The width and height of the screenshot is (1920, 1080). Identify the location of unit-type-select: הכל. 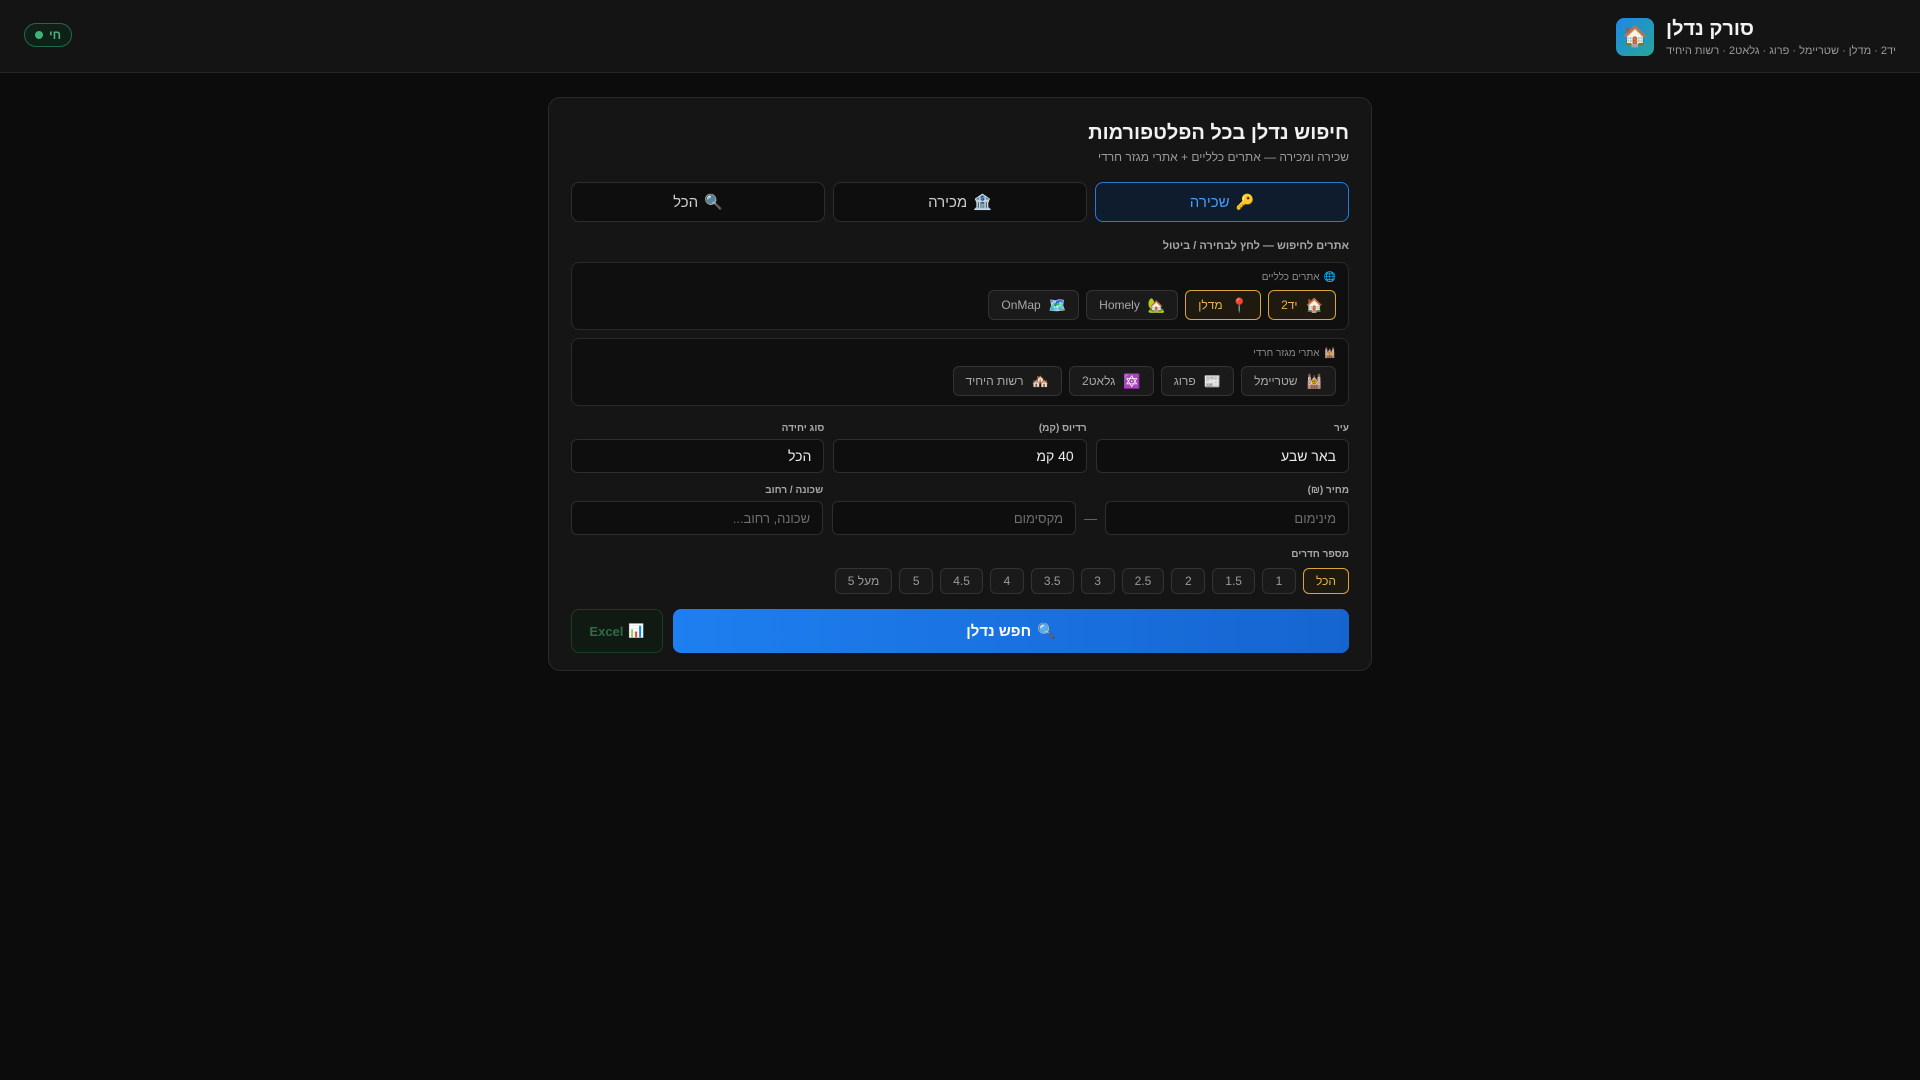
(698, 456).